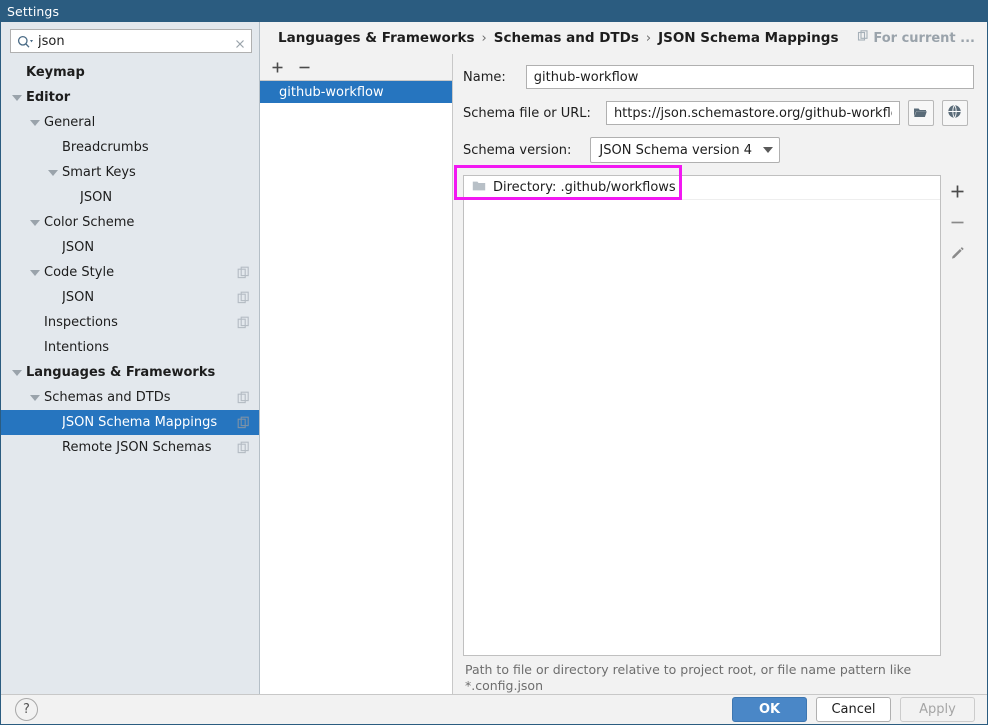 The image size is (988, 725). I want to click on dialog-footer: ? OK Cancel Apply, so click(494, 709).